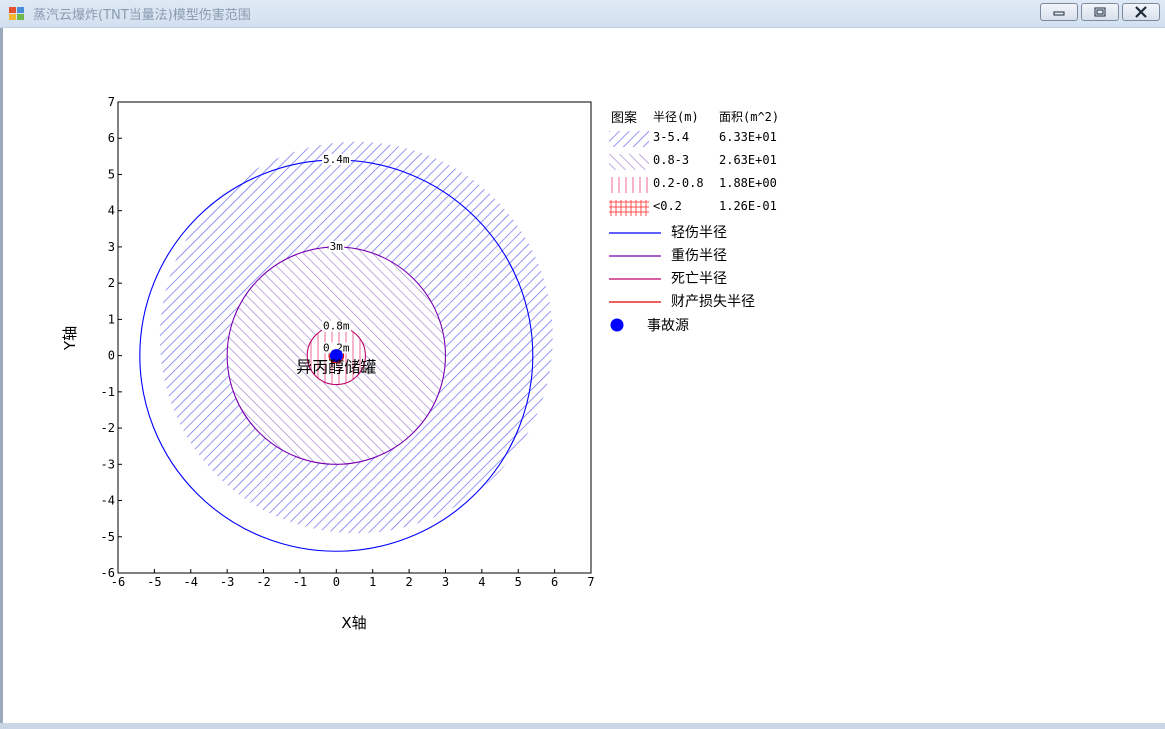 This screenshot has width=1165, height=729. I want to click on circle-label: 0.8m, so click(336, 326).